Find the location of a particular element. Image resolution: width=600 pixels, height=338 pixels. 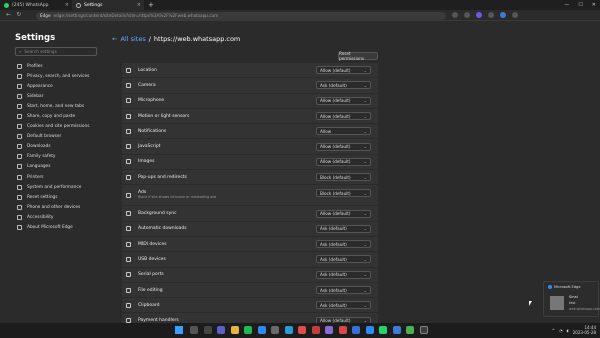

folder-icon is located at coordinates (234, 330).